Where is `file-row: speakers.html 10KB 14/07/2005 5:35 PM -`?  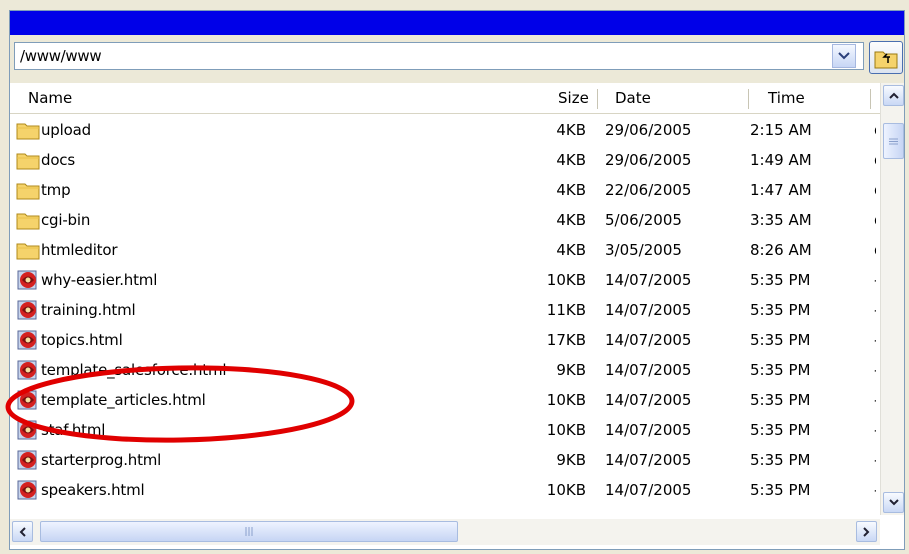 file-row: speakers.html 10KB 14/07/2005 5:35 PM - is located at coordinates (443, 490).